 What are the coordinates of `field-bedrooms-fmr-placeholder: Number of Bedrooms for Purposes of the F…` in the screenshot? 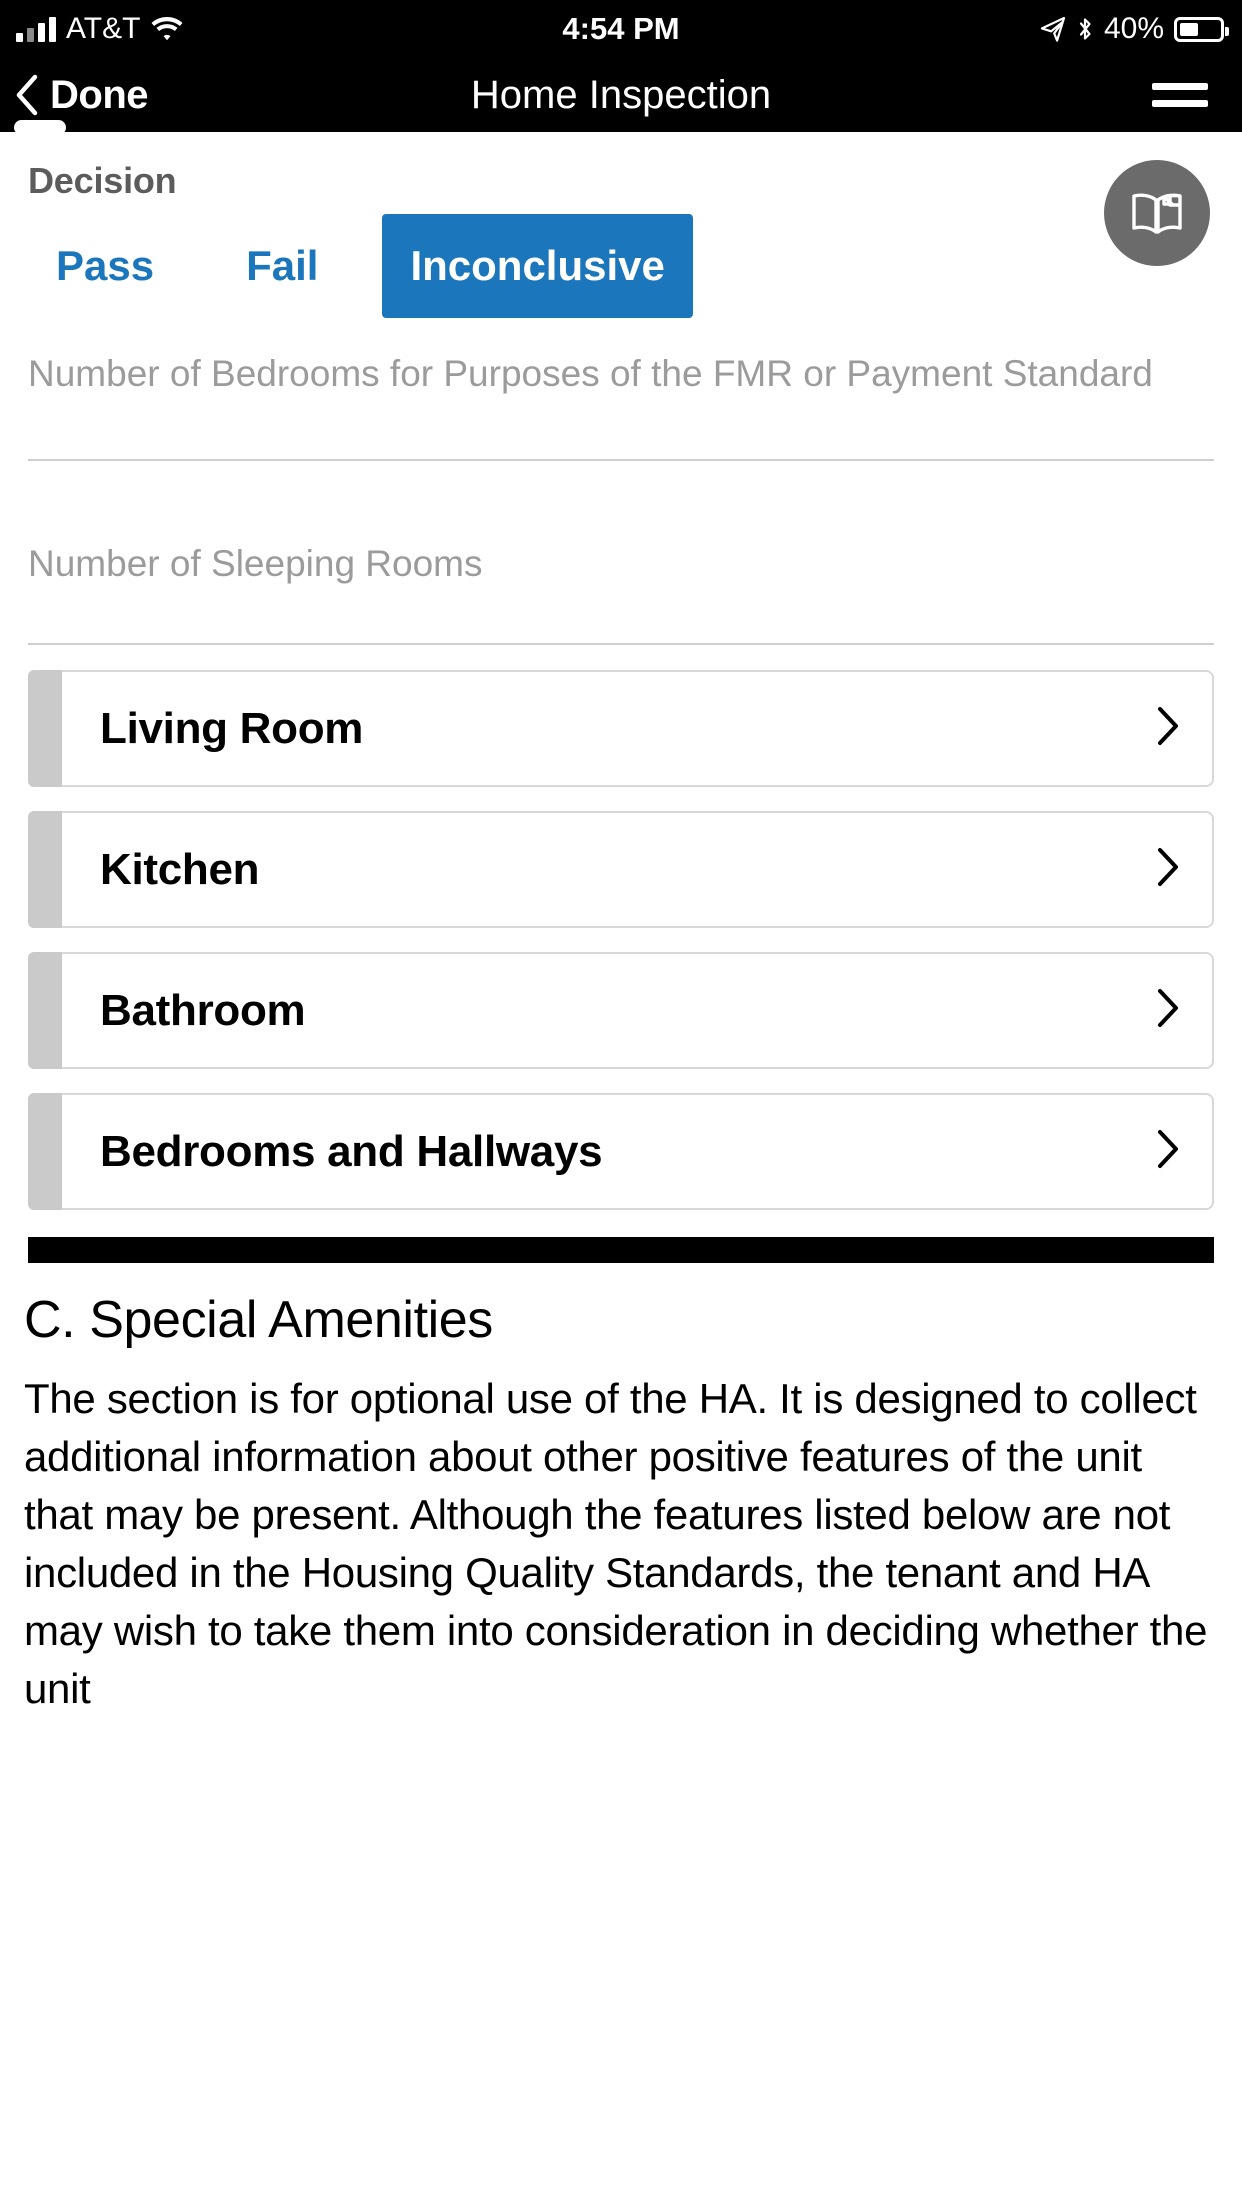 It's located at (590, 373).